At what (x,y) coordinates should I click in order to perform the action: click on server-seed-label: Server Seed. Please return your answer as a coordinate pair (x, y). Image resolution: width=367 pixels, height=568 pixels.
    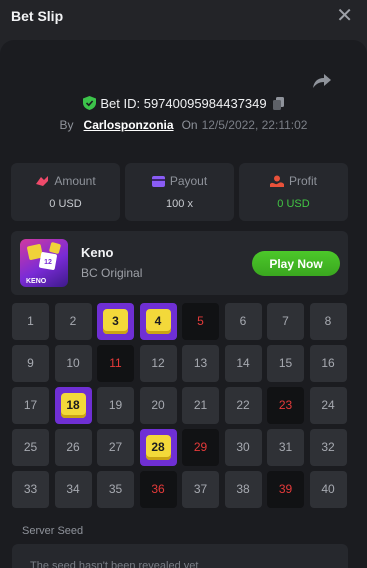
    Looking at the image, I should click on (53, 531).